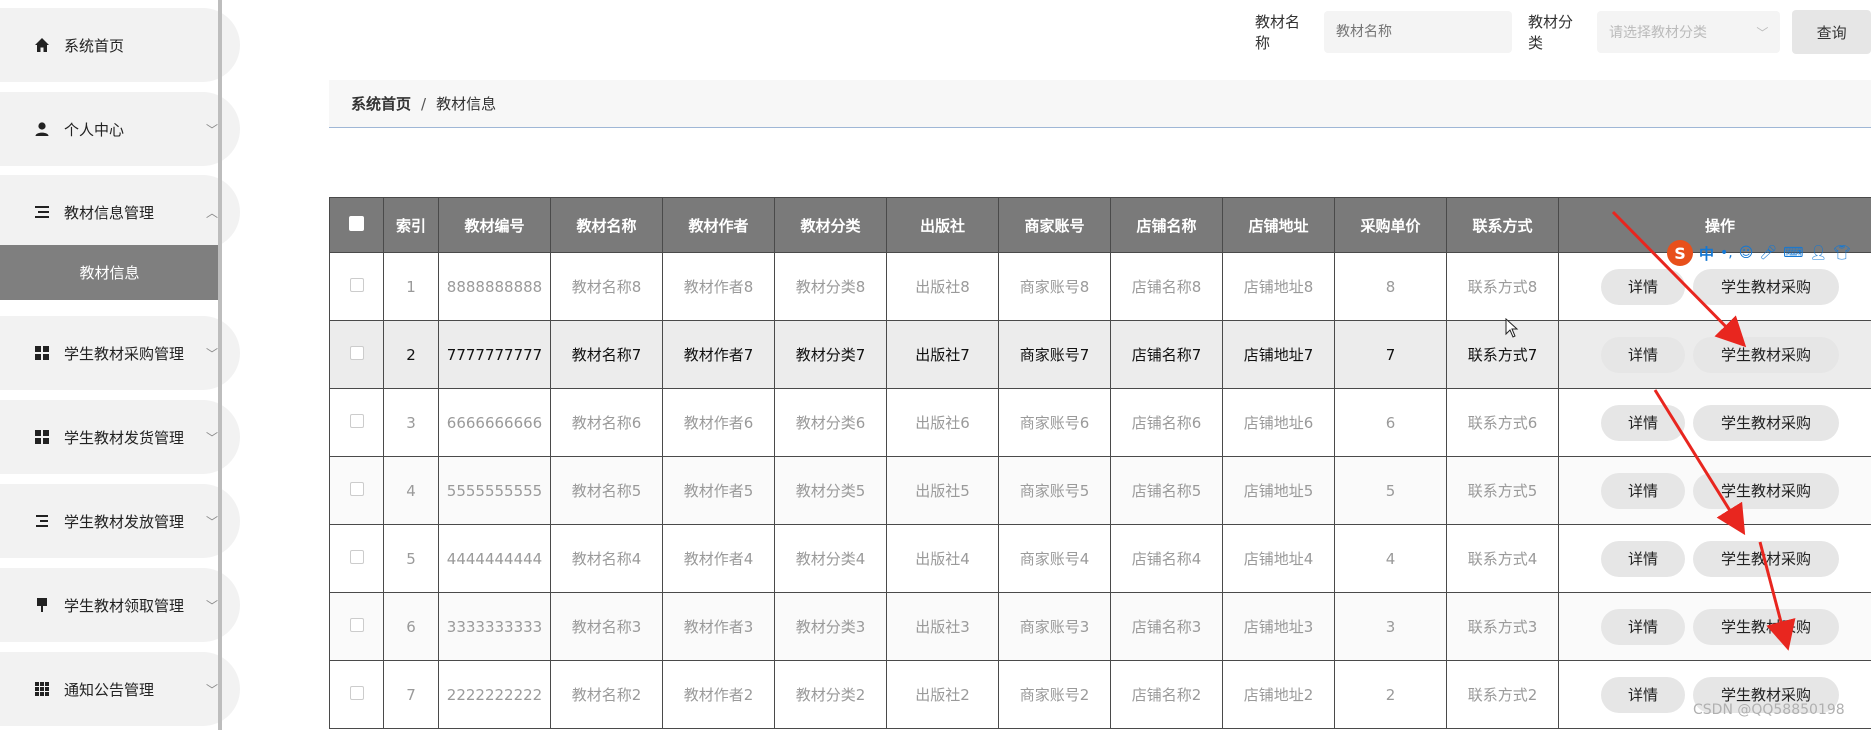 This screenshot has width=1871, height=730. I want to click on sogou-logo-icon: S, so click(1680, 253).